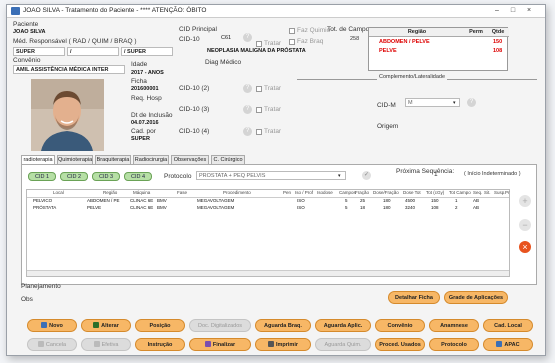 This screenshot has width=555, height=363. Describe the element at coordinates (292, 31) in the screenshot. I see `faz-quimio-checkbox` at that location.